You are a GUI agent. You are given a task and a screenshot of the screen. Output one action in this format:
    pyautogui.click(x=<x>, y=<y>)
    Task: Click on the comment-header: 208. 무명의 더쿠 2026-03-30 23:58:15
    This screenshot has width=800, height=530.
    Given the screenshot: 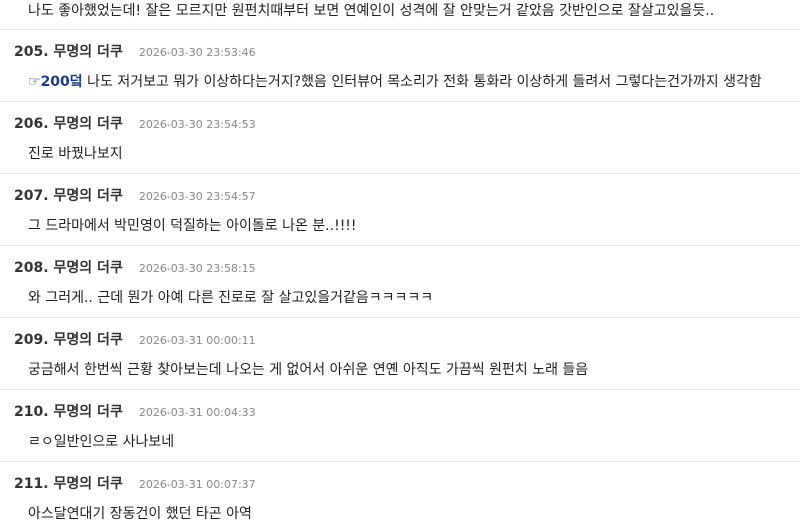 What is the action you would take?
    pyautogui.click(x=135, y=267)
    